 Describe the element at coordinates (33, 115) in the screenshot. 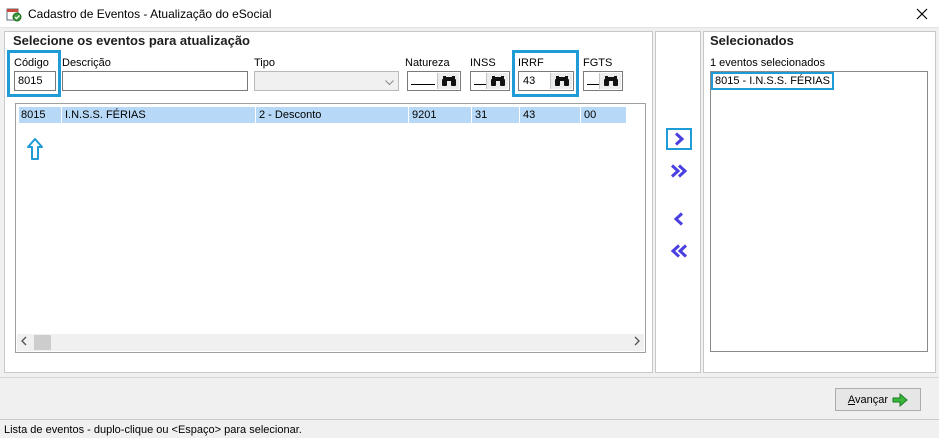

I see `cell-codigo: 8015` at that location.